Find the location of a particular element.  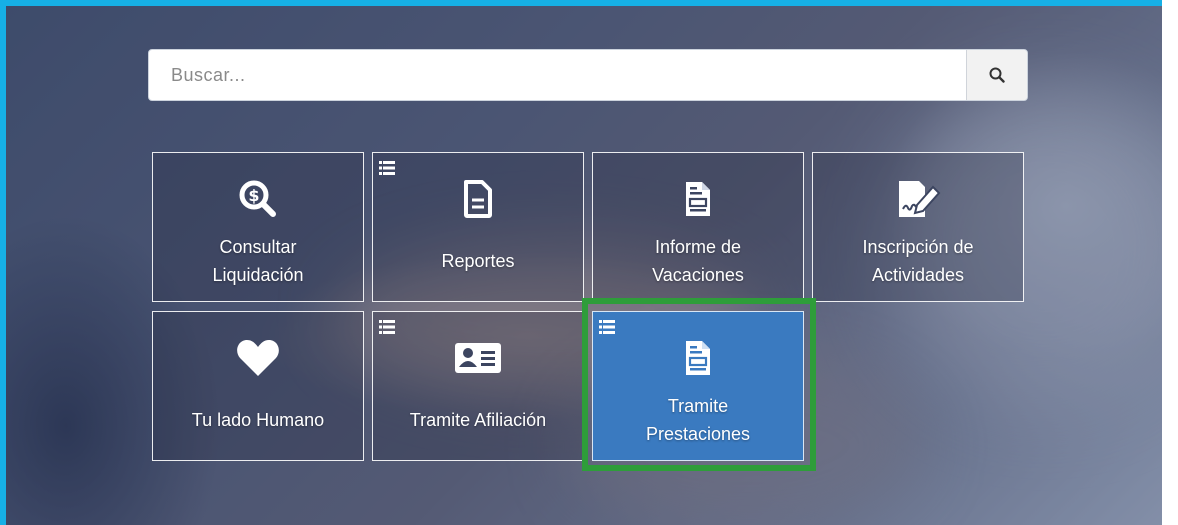

tile-label-line2: Actividades is located at coordinates (918, 275).